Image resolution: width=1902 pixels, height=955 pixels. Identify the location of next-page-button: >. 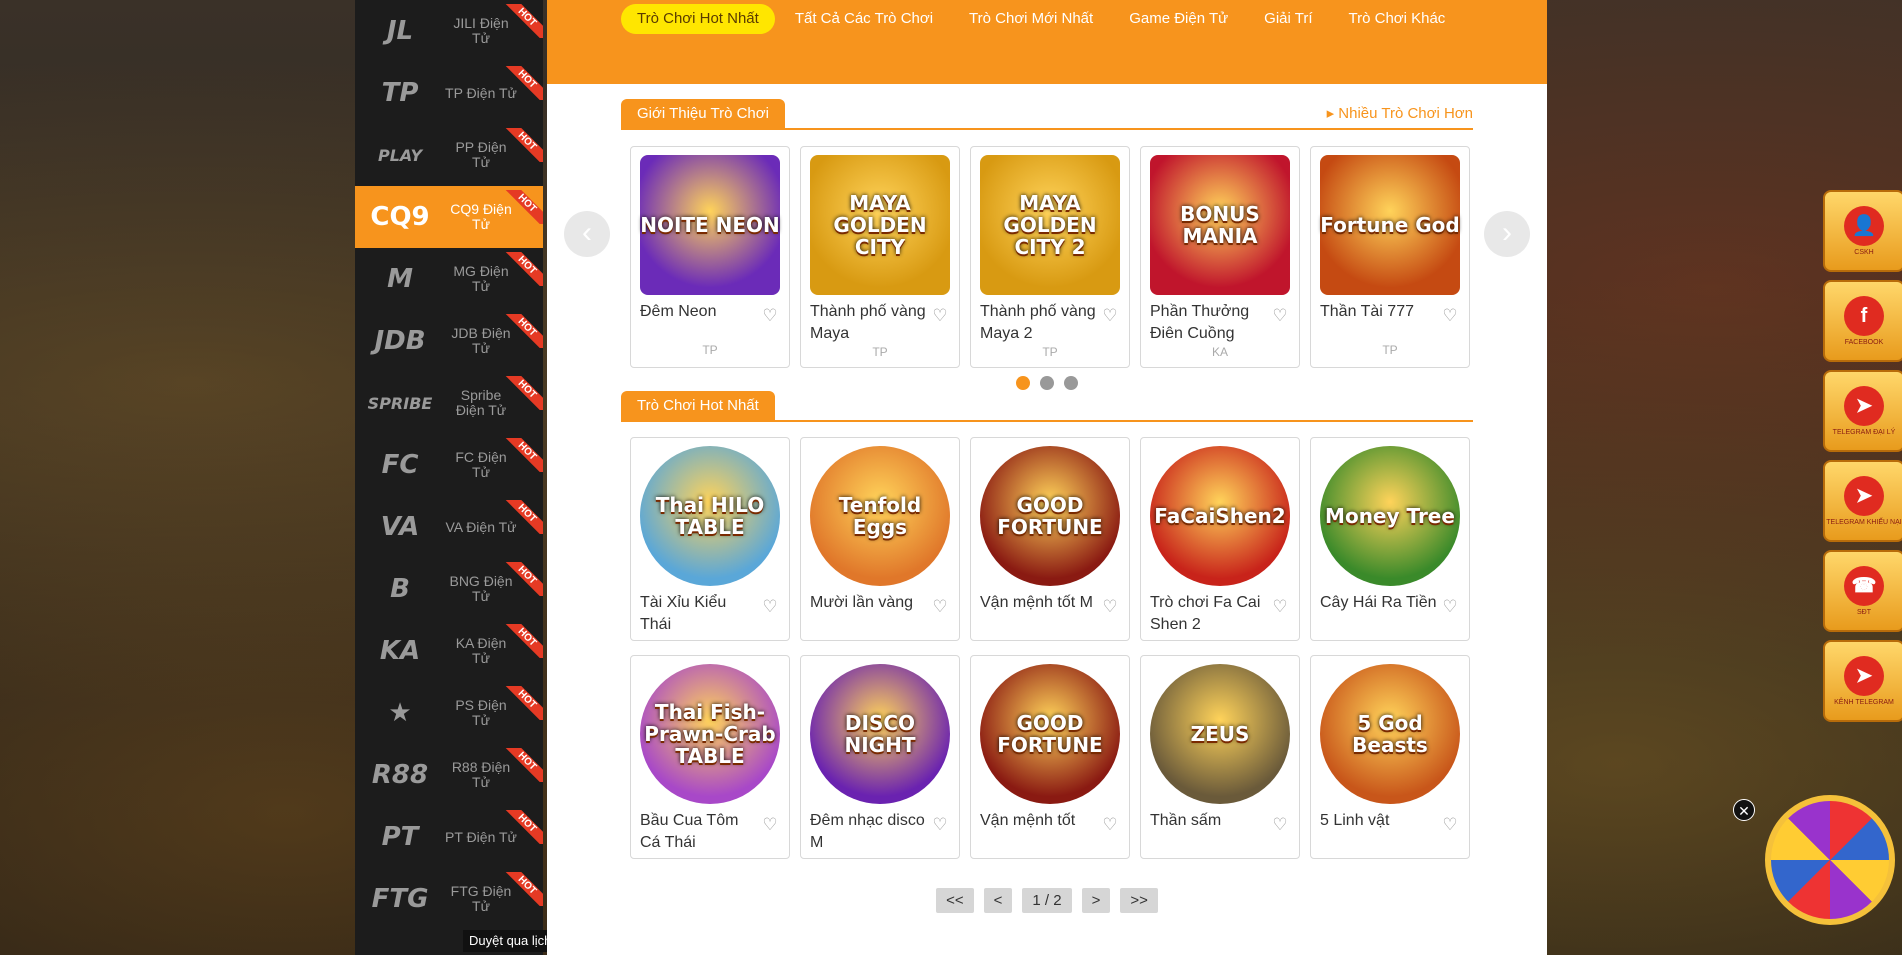
(1096, 900).